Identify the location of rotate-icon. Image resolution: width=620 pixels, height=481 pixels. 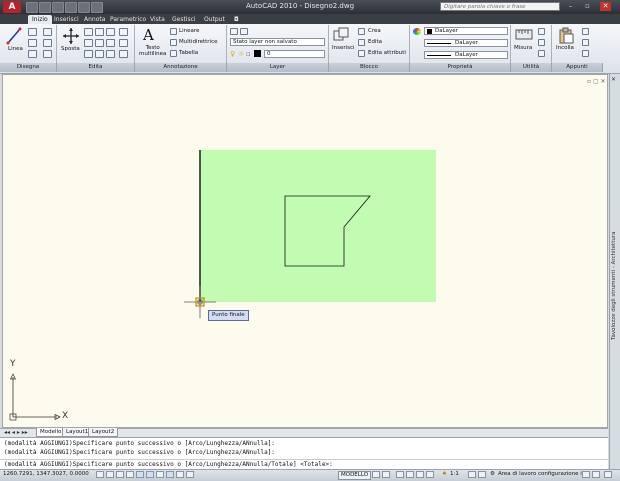
(88, 32).